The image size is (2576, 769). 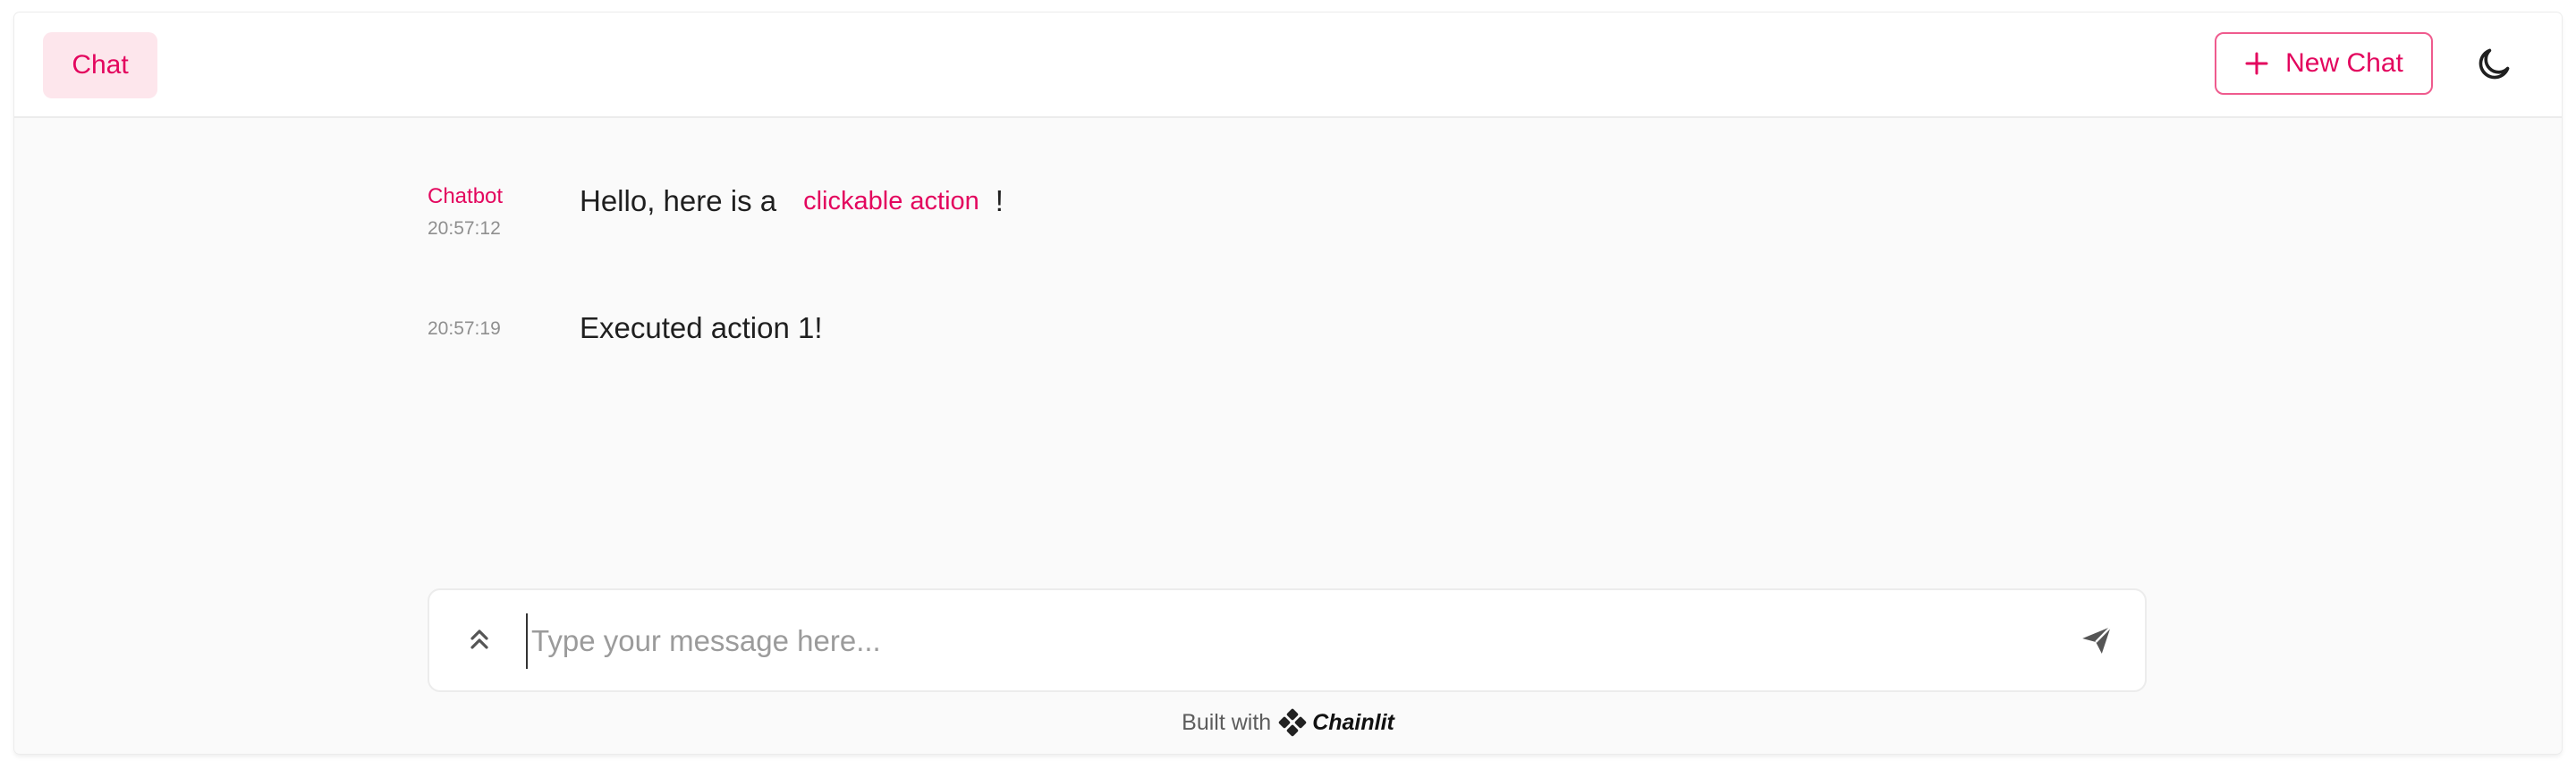 I want to click on chevrons-up-icon, so click(x=479, y=640).